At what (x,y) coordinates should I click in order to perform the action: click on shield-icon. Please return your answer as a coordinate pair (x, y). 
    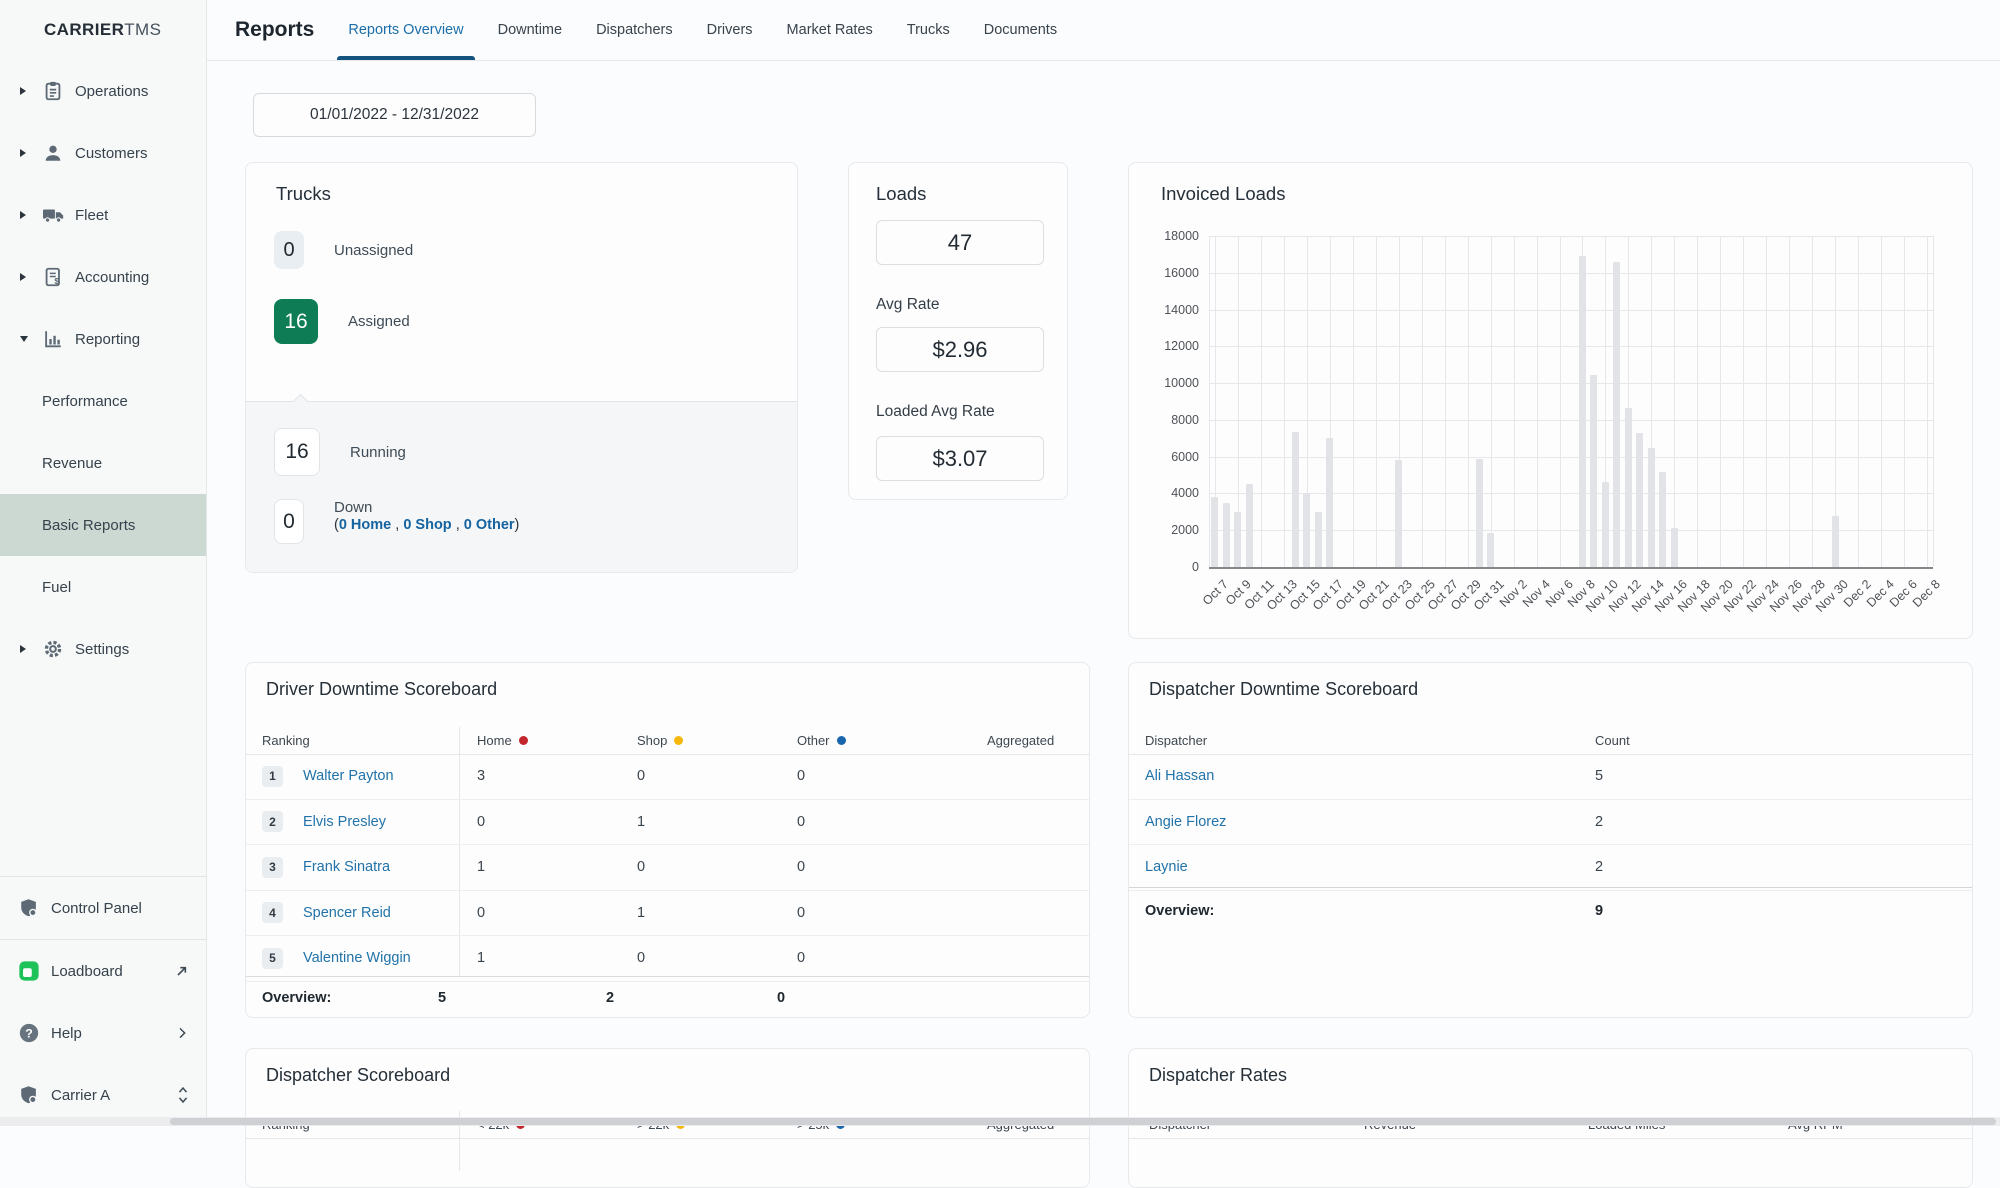
    Looking at the image, I should click on (29, 908).